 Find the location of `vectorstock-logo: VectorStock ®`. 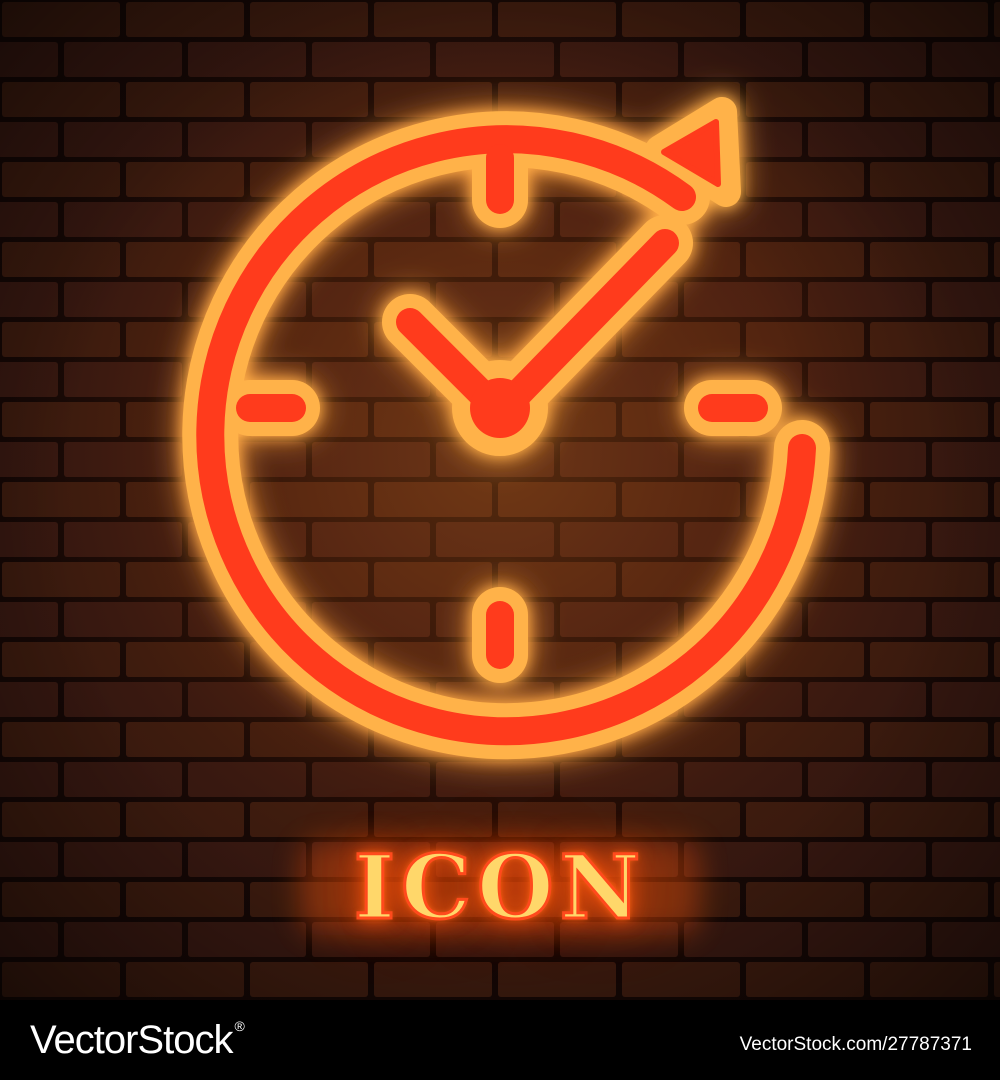

vectorstock-logo: VectorStock ® is located at coordinates (137, 1040).